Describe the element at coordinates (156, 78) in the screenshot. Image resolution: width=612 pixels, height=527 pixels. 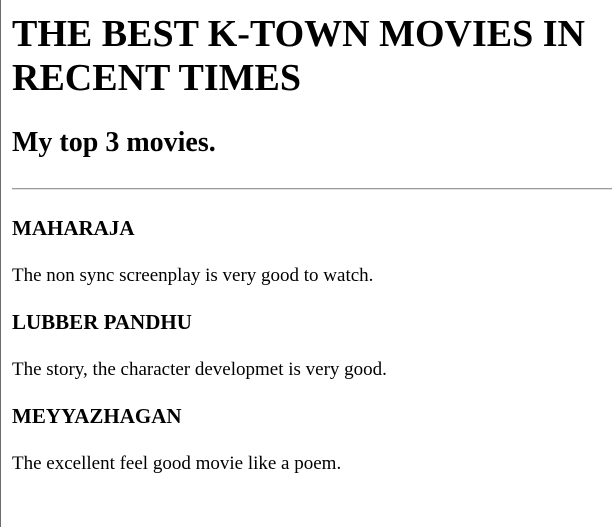
I see `page-title-line-2: RECENT TIMES` at that location.